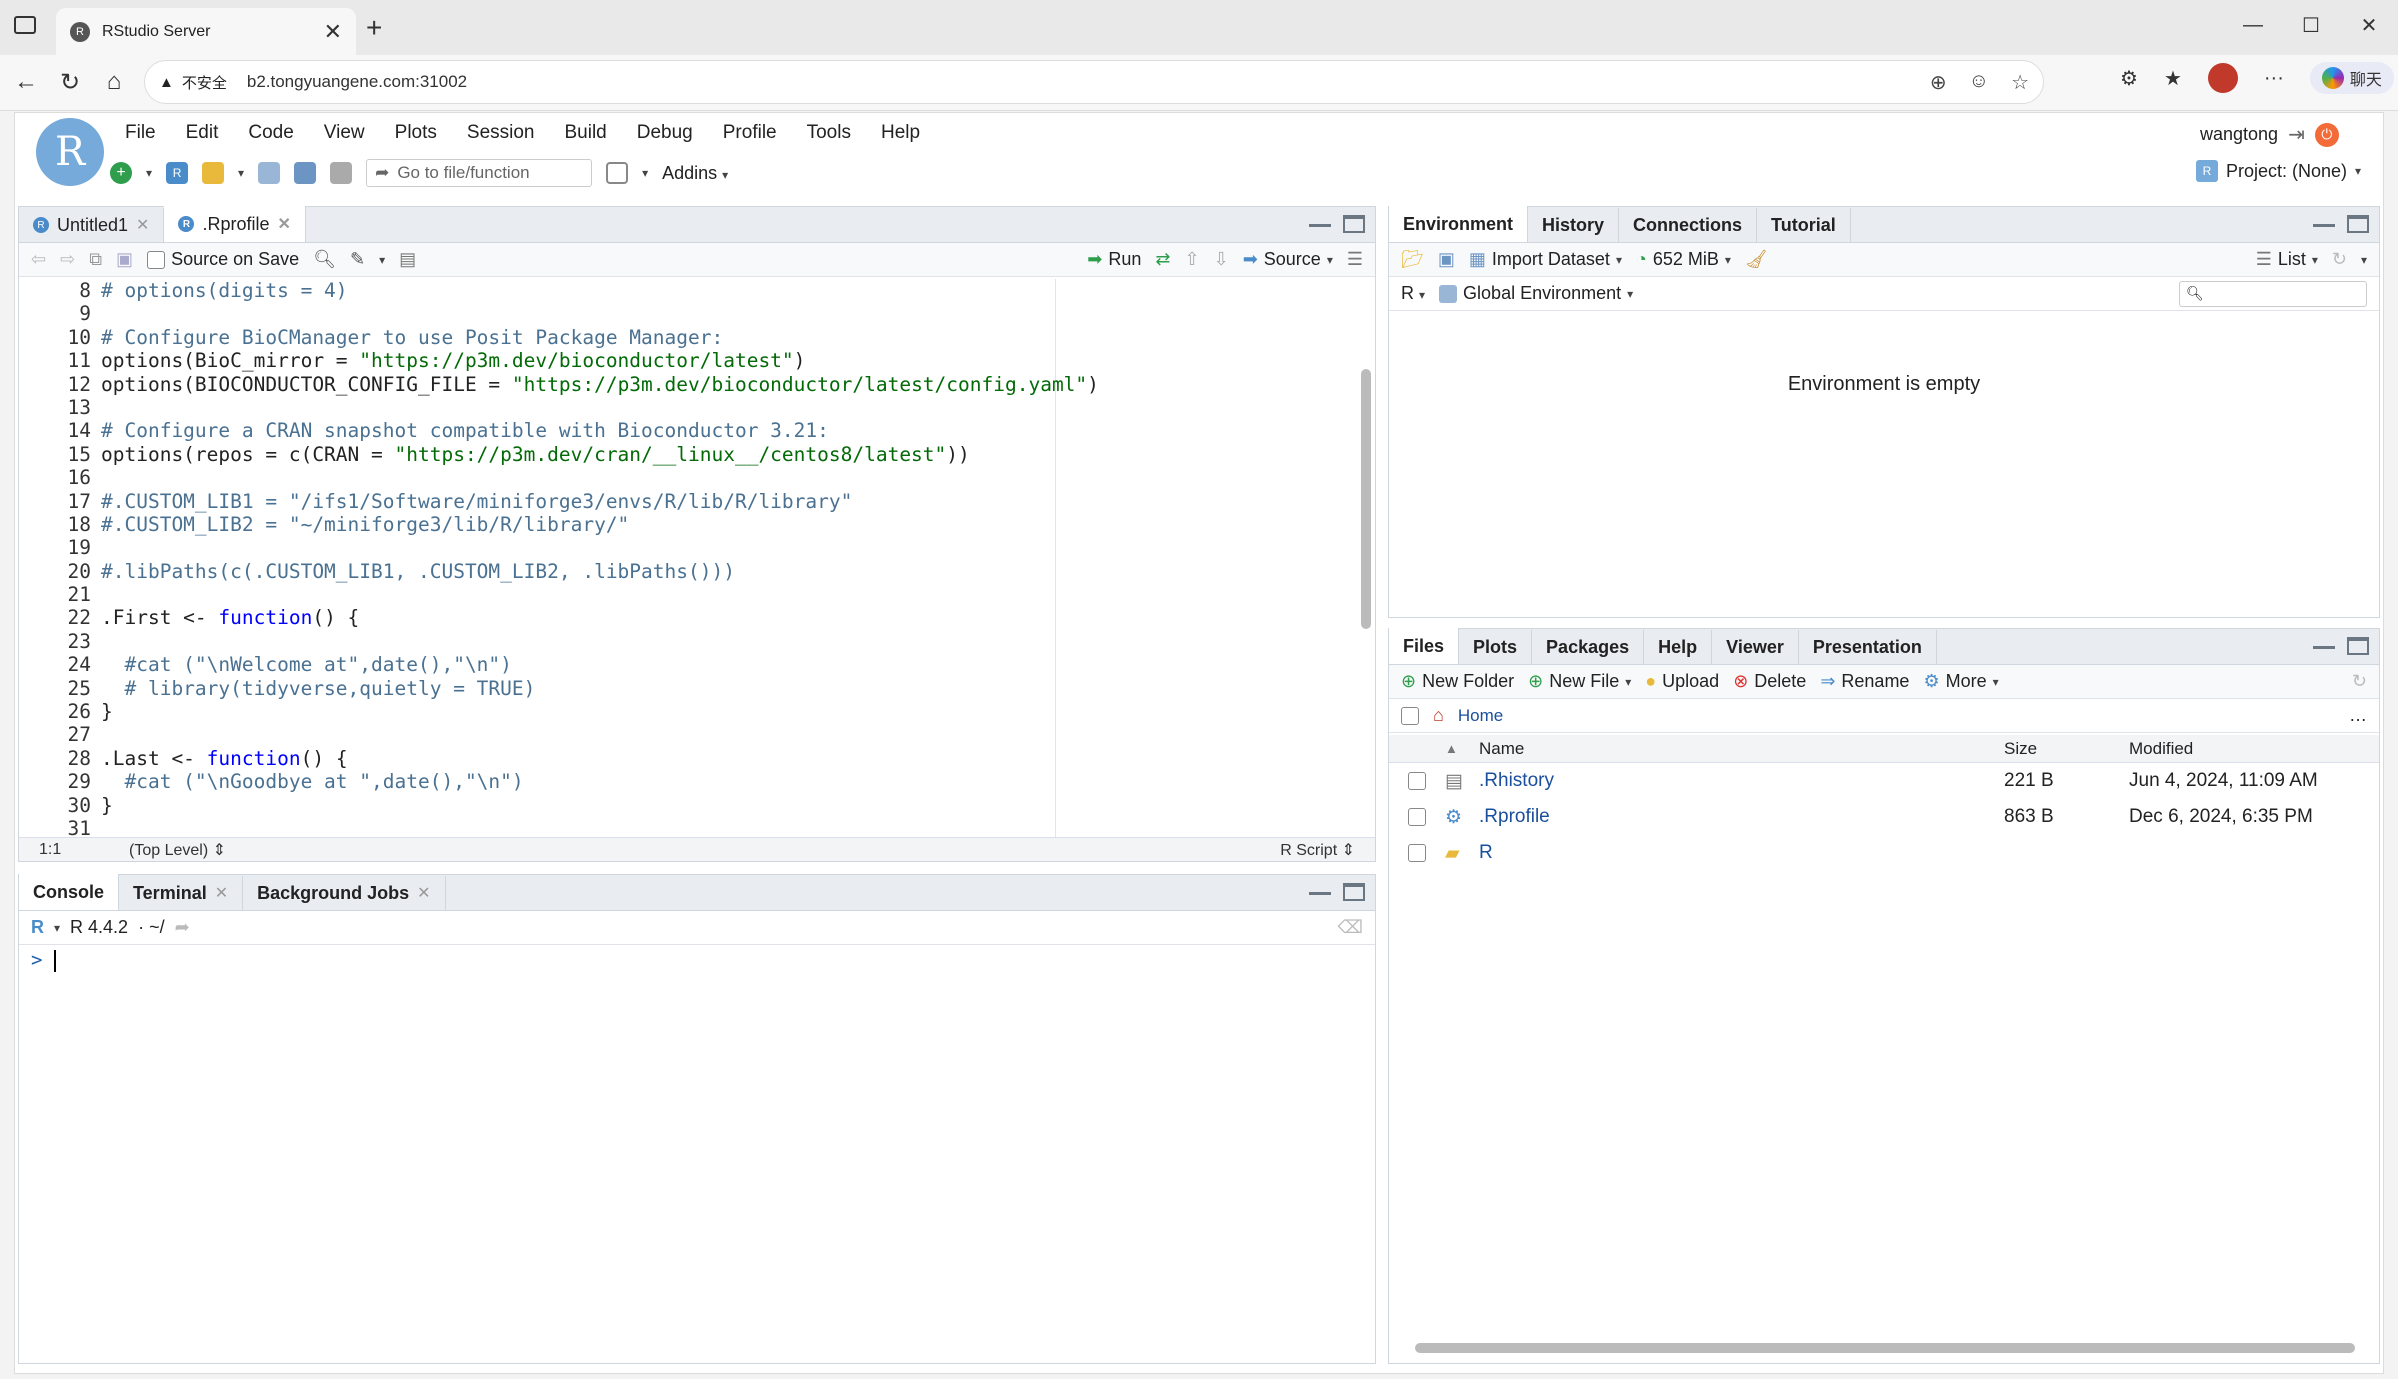 The height and width of the screenshot is (1379, 2398). I want to click on menu-view: View, so click(344, 133).